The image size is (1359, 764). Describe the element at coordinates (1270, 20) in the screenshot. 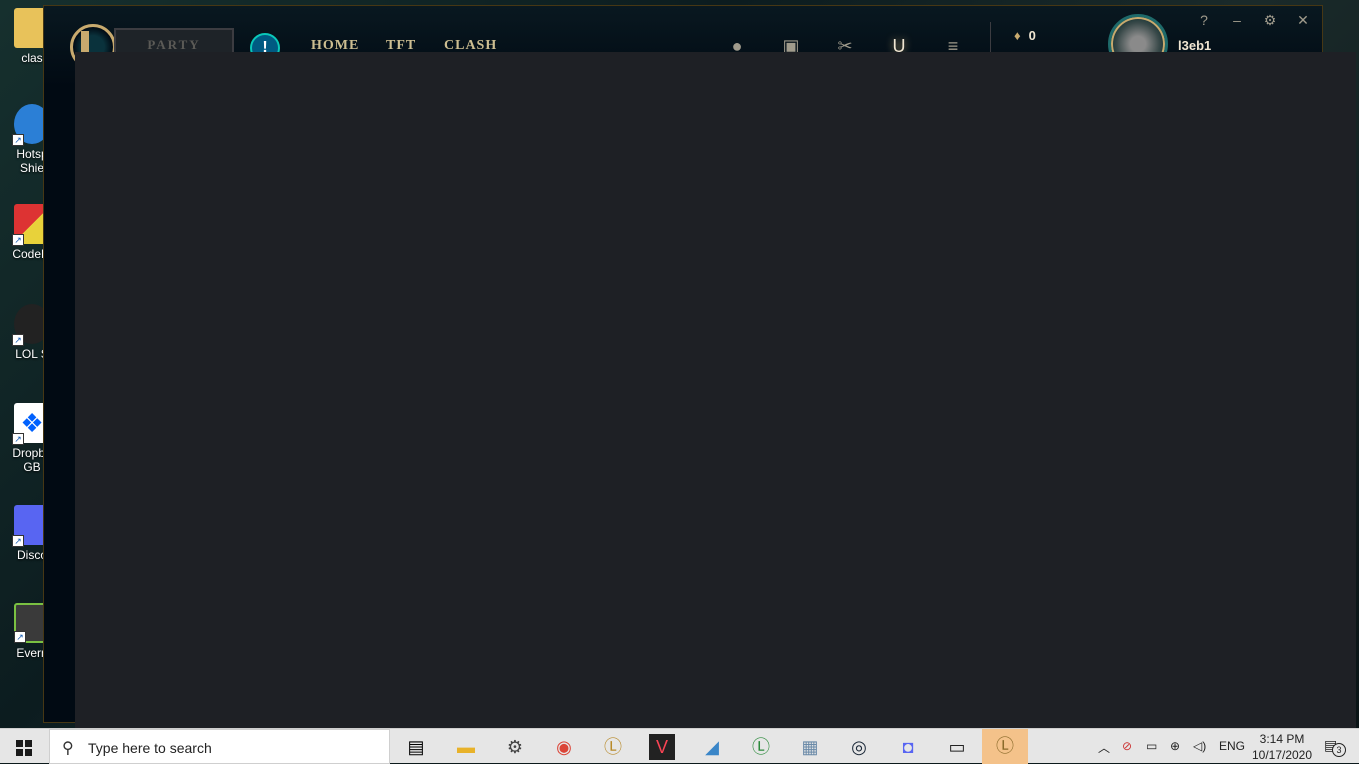

I see `settings-button: ⚙` at that location.